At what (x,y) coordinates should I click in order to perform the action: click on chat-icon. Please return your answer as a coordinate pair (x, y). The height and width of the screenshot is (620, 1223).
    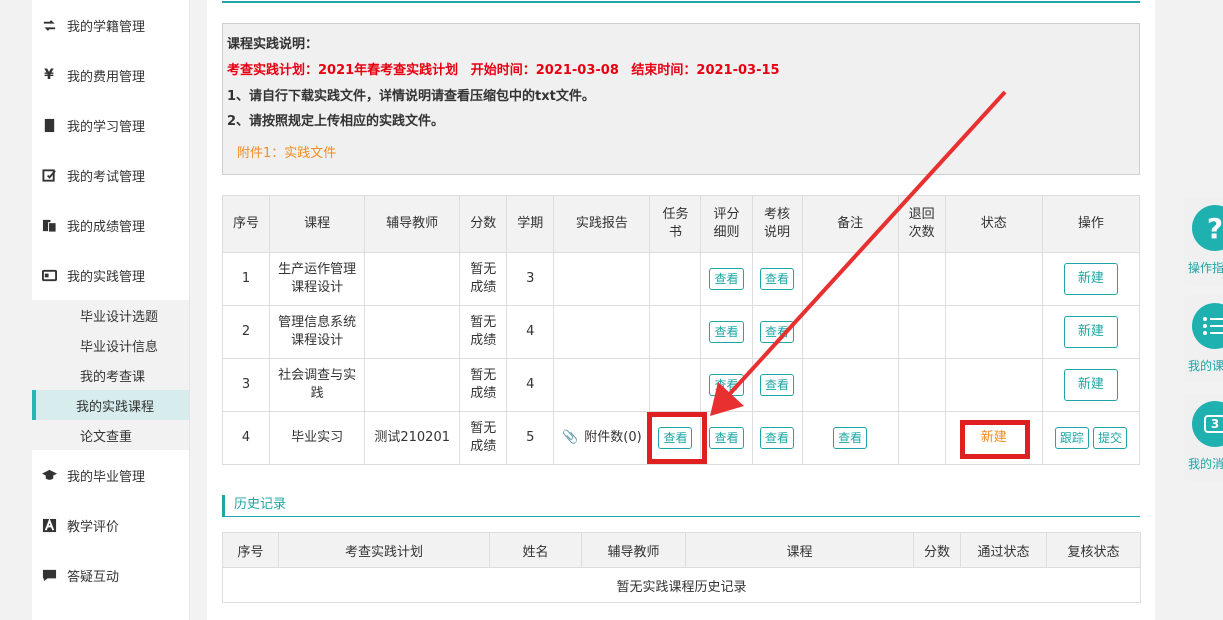
    Looking at the image, I should click on (49, 575).